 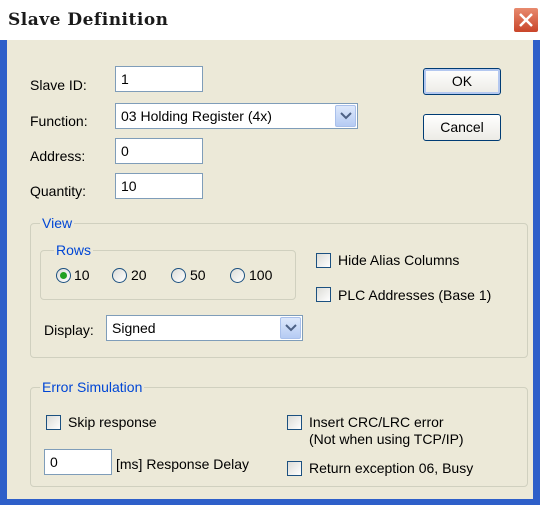 I want to click on function-label: Function:, so click(x=59, y=121).